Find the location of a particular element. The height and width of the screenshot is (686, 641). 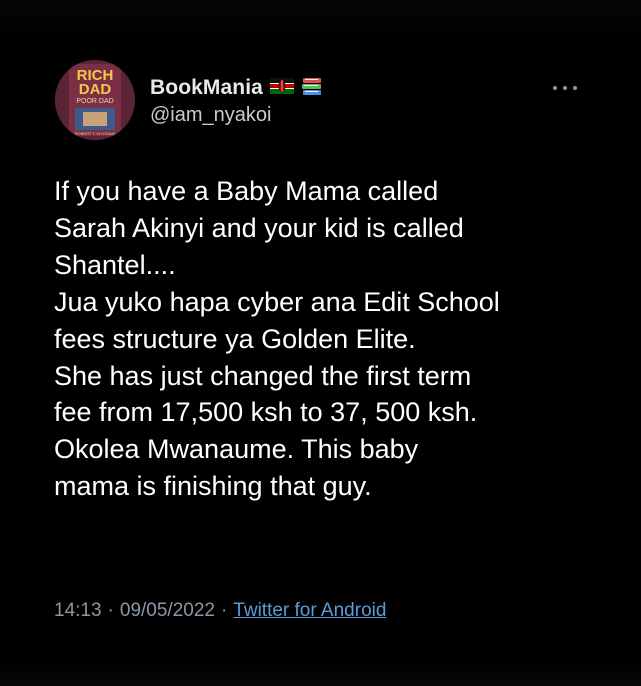

kenya-flag-icon is located at coordinates (281, 88).